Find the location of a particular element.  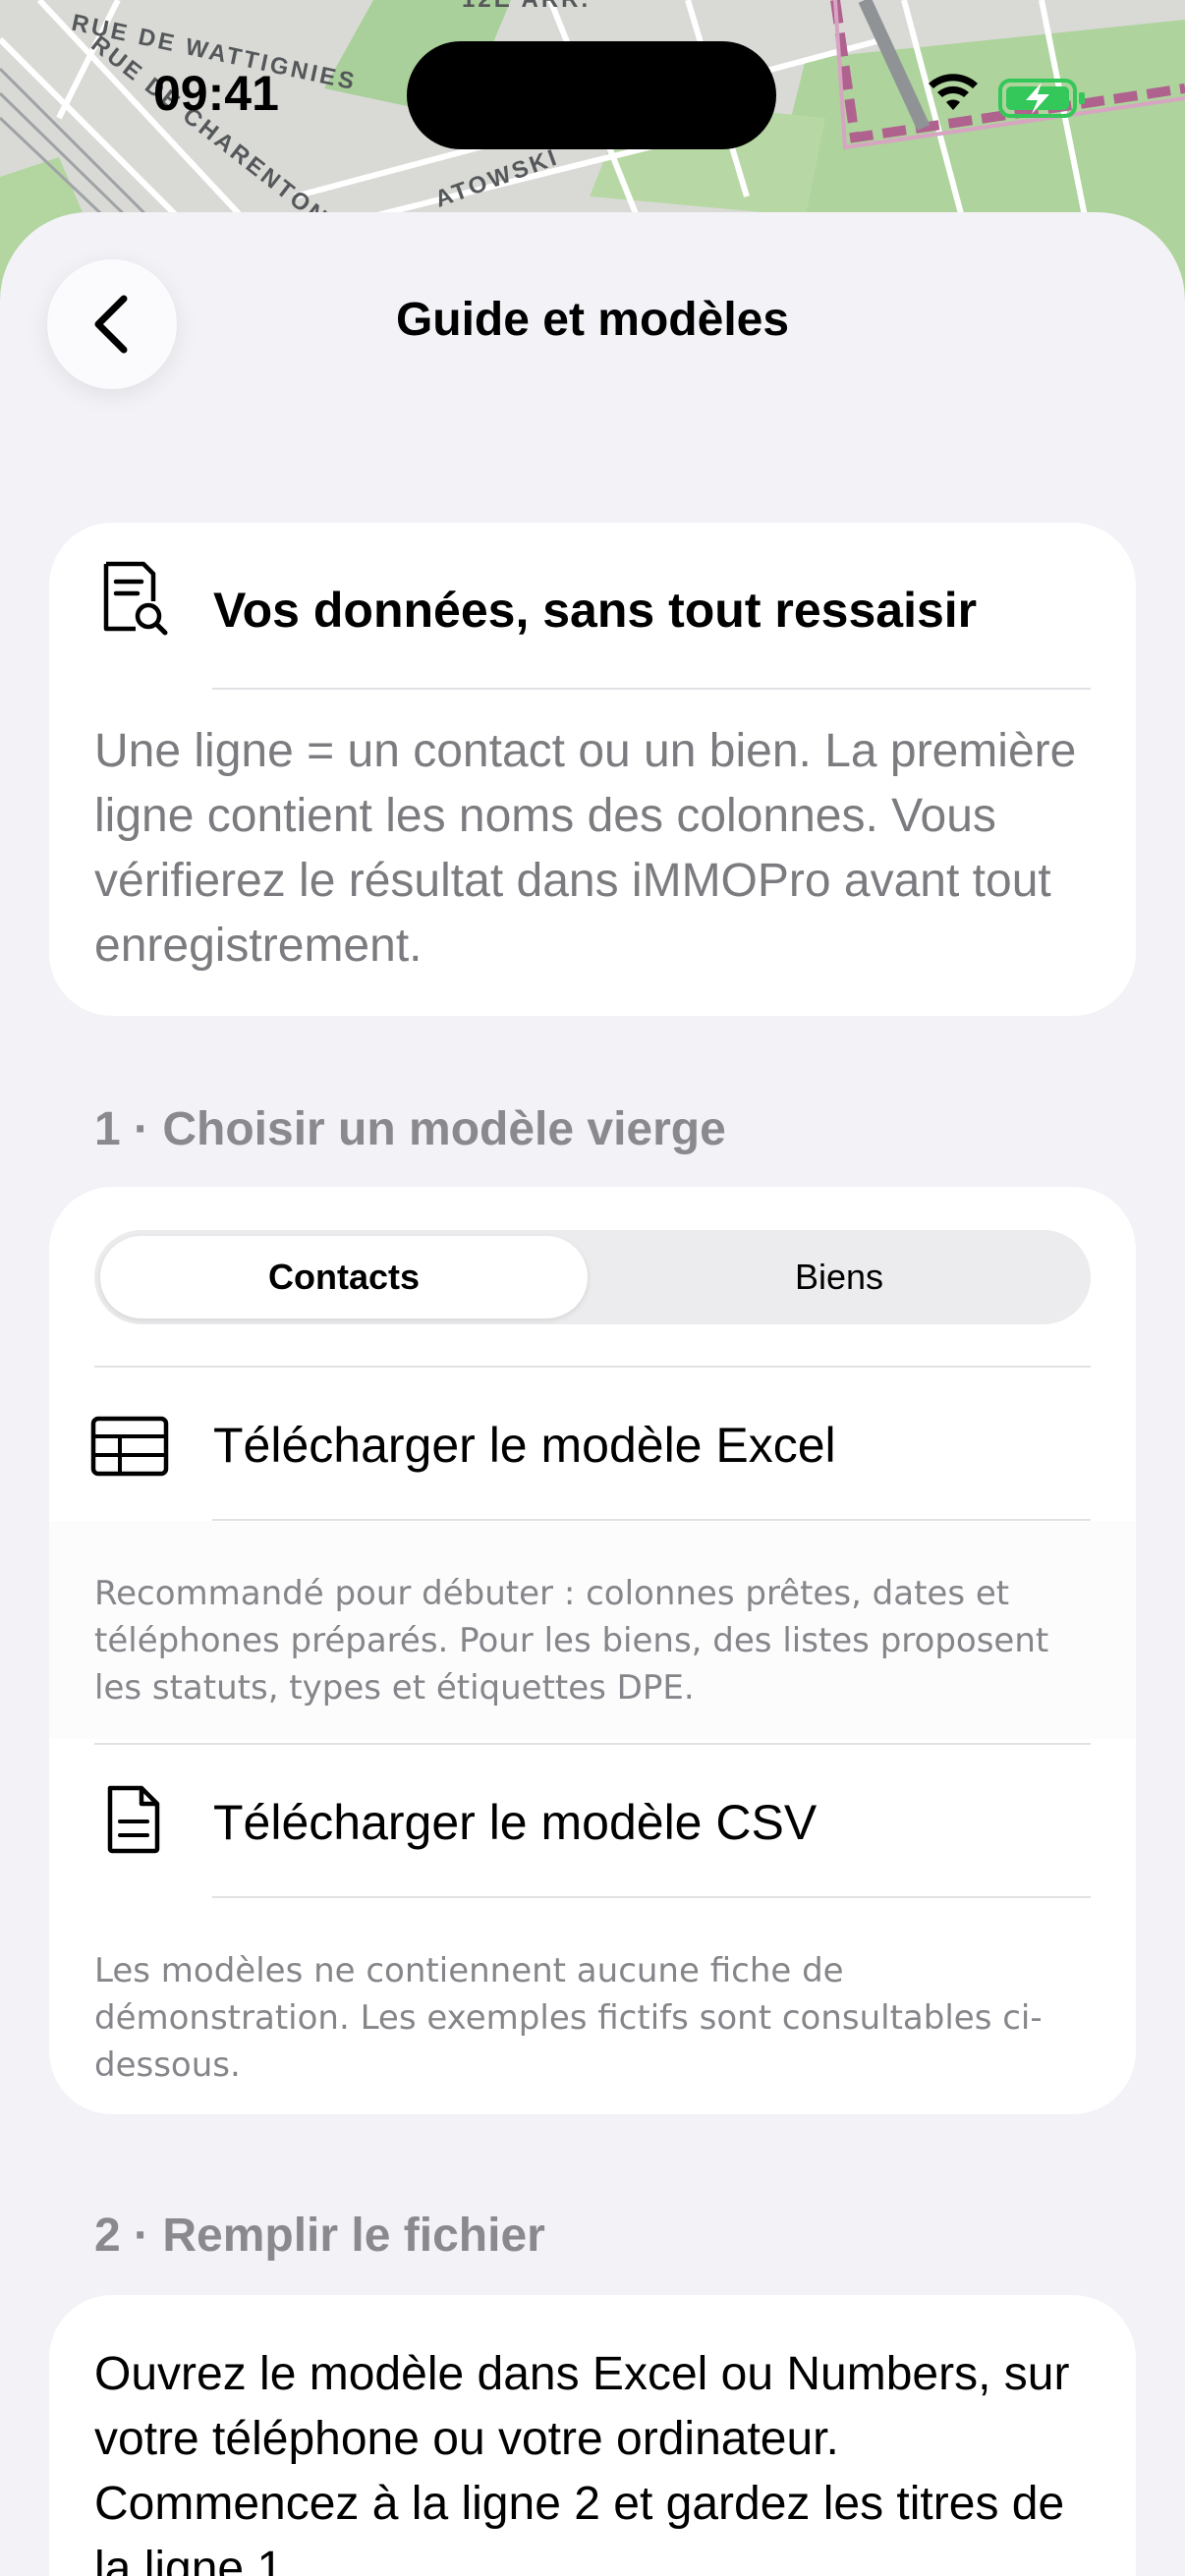

download-csv-row: Télécharger le modèle CSV is located at coordinates (592, 1820).